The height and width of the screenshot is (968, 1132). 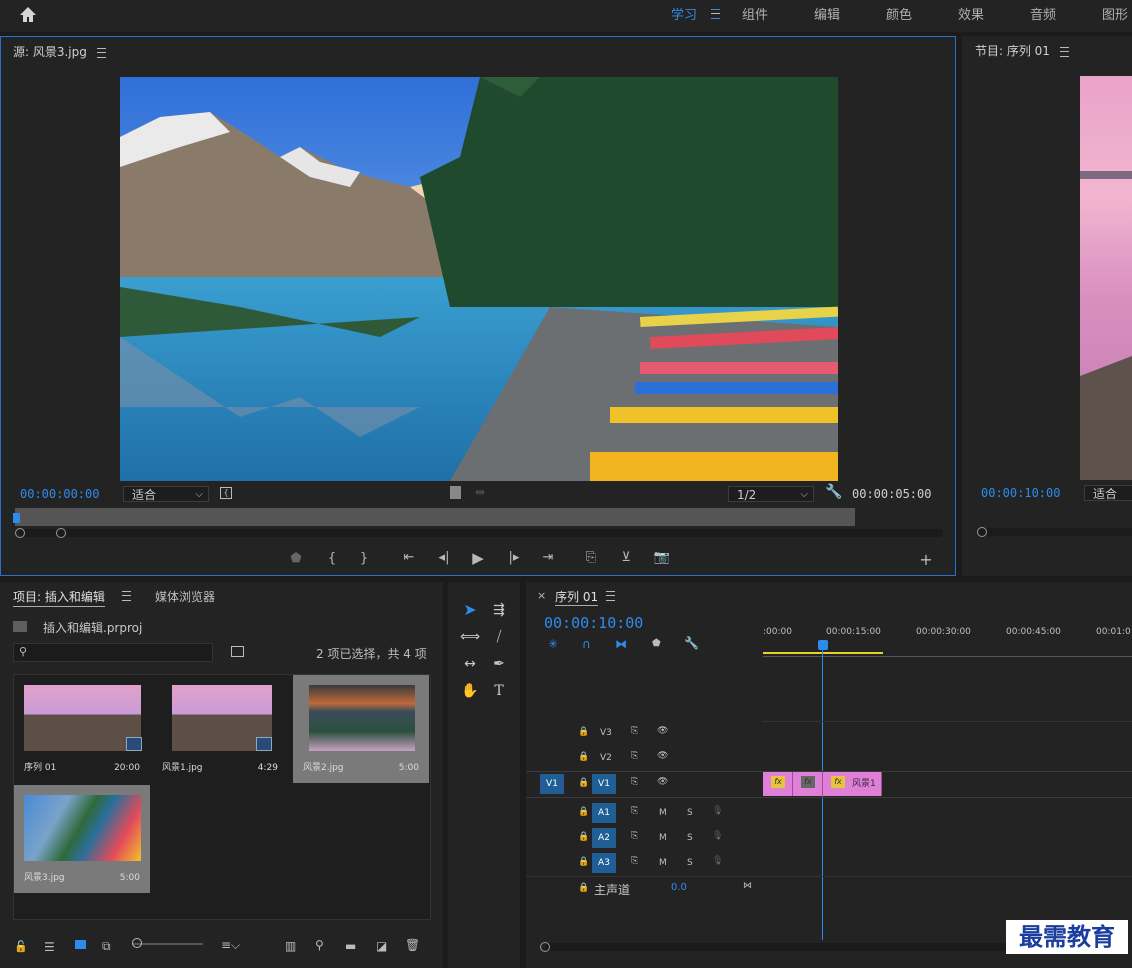 I want to click on source-fit-dropdown: 适合 ⌵, so click(x=166, y=494).